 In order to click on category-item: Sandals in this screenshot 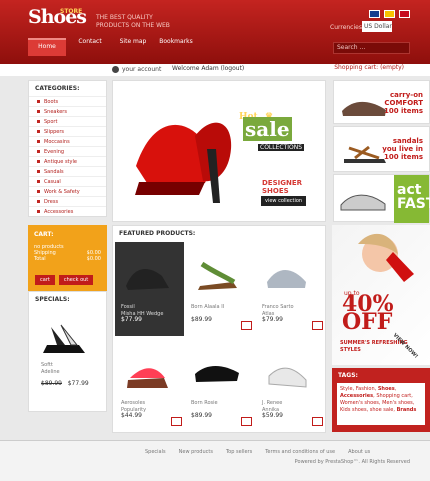, I will do `click(67, 171)`.